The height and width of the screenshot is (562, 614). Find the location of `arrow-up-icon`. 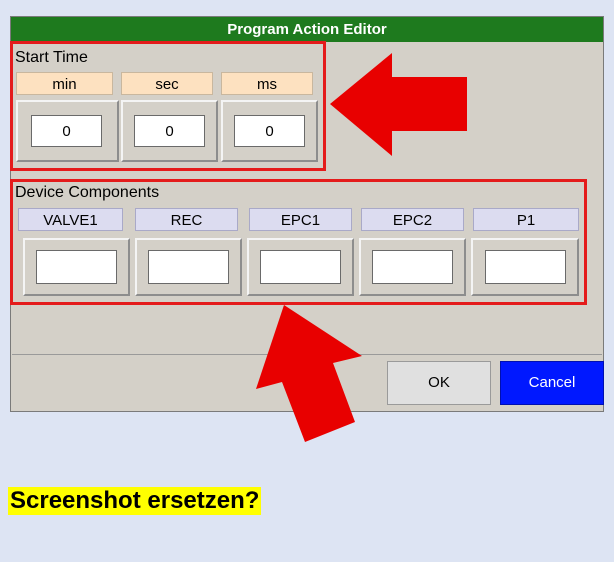

arrow-up-icon is located at coordinates (309, 373).